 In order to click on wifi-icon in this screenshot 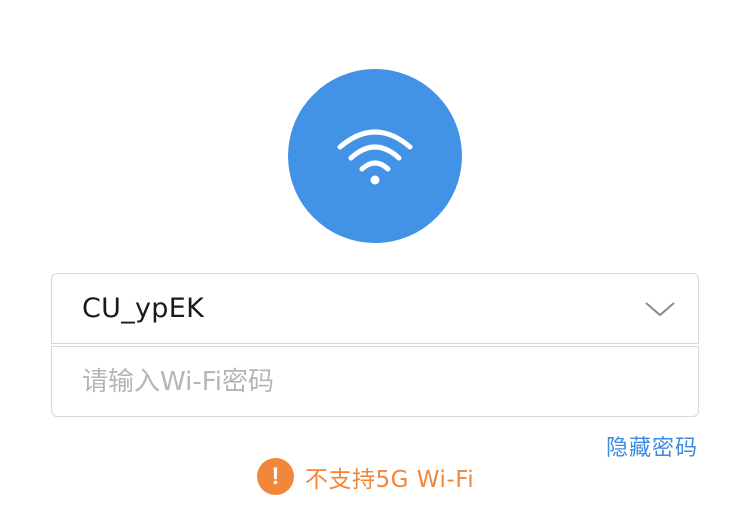, I will do `click(375, 157)`.